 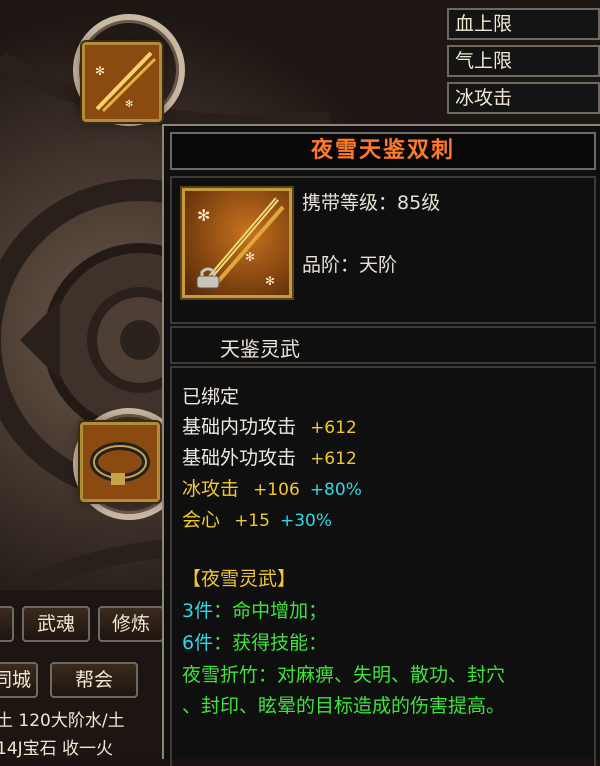 What do you see at coordinates (484, 61) in the screenshot?
I see `menu-item-label: 气上限` at bounding box center [484, 61].